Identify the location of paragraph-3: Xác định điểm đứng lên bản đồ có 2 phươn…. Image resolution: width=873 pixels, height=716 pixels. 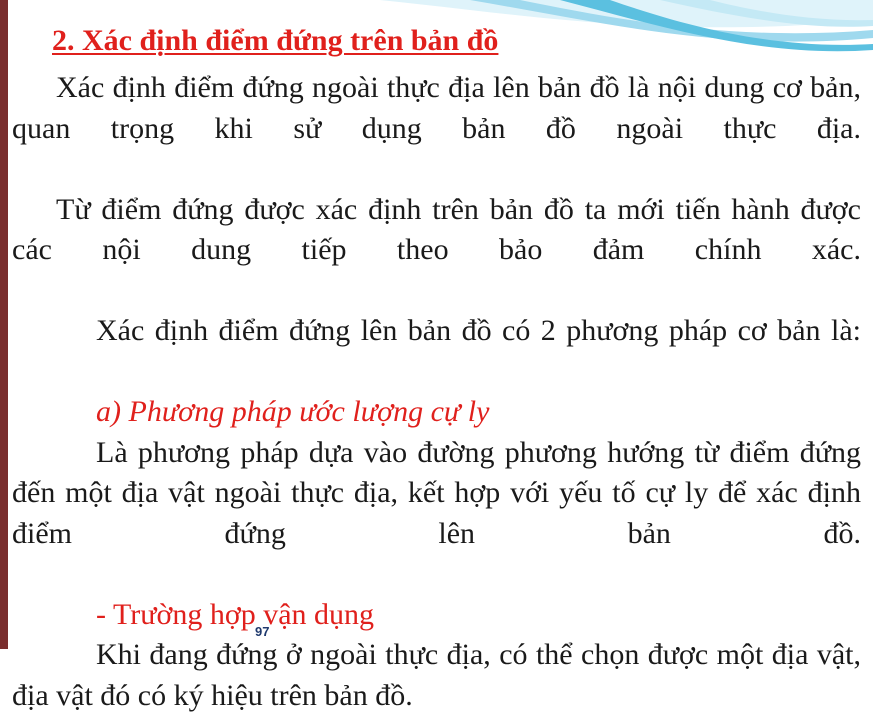
(478, 330).